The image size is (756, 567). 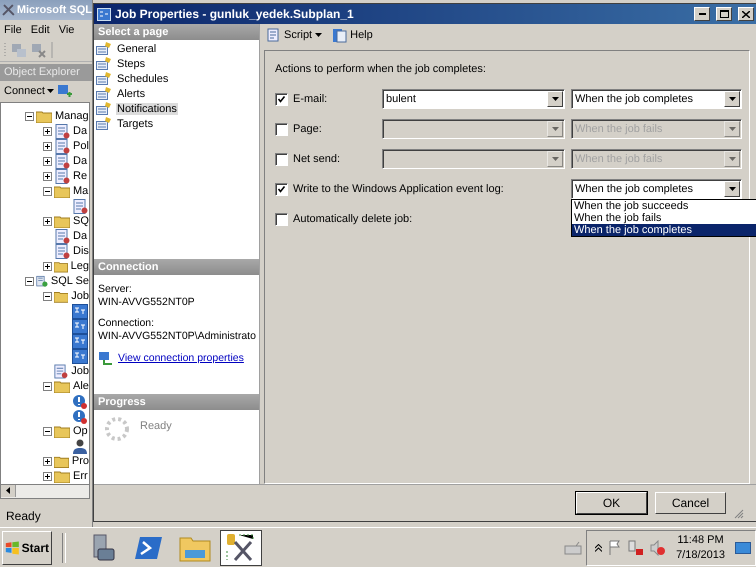 I want to click on progress-status: Ready, so click(x=156, y=426).